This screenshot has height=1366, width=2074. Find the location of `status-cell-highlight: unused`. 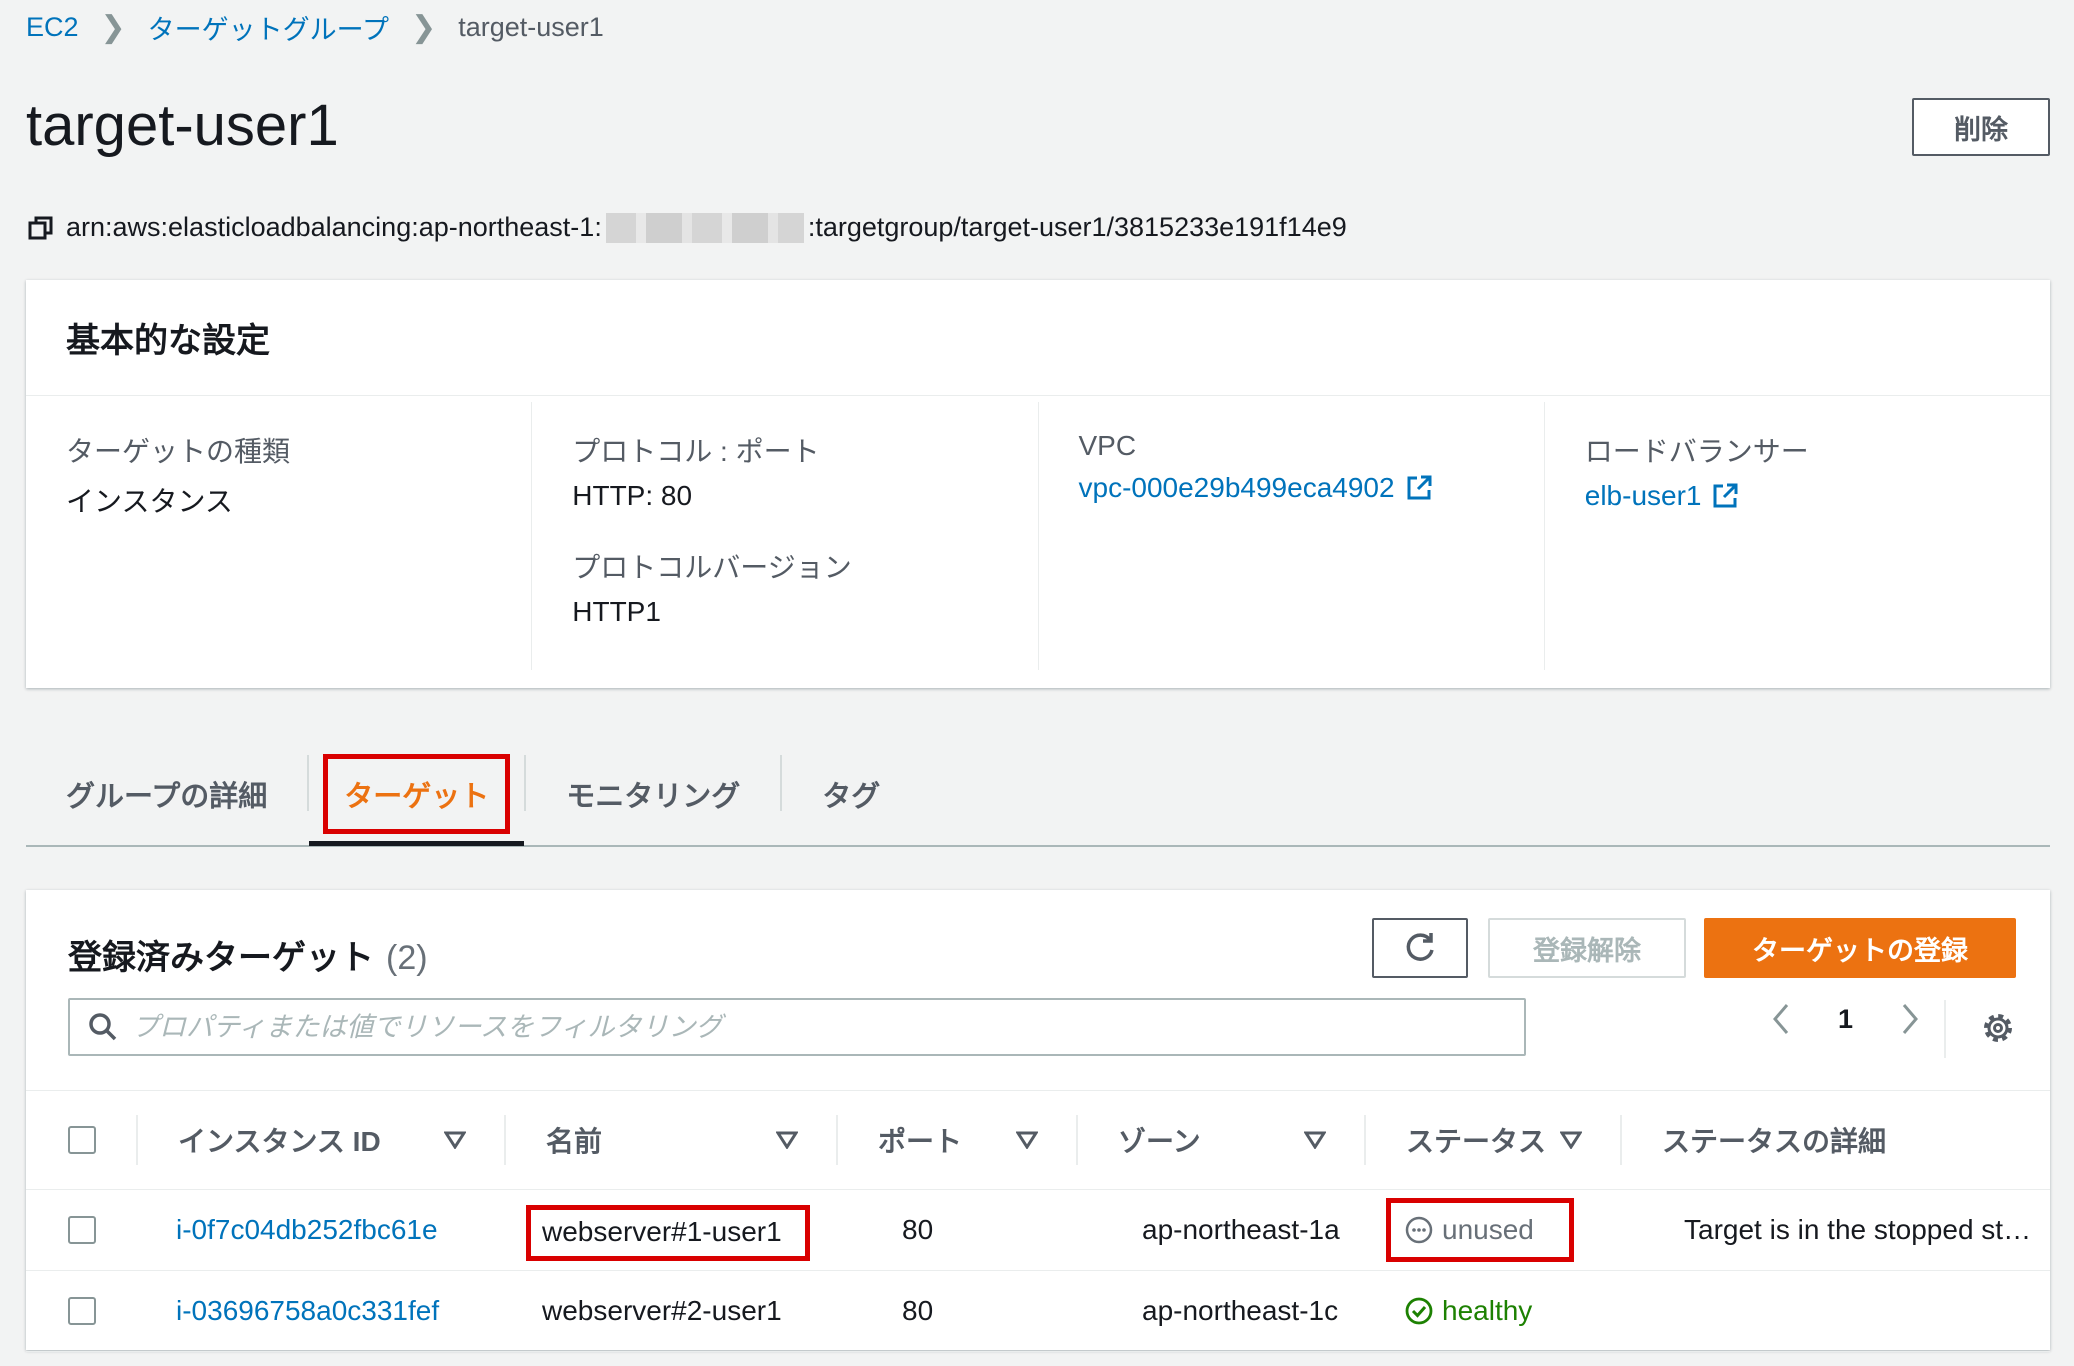

status-cell-highlight: unused is located at coordinates (1480, 1230).